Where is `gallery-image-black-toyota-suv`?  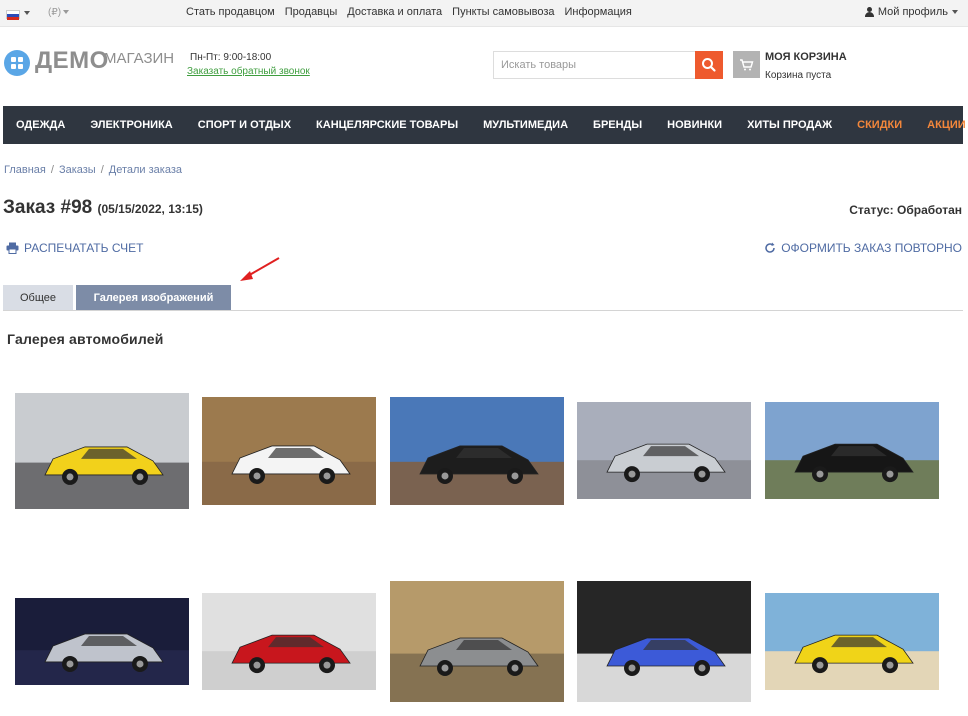
gallery-image-black-toyota-suv is located at coordinates (477, 451).